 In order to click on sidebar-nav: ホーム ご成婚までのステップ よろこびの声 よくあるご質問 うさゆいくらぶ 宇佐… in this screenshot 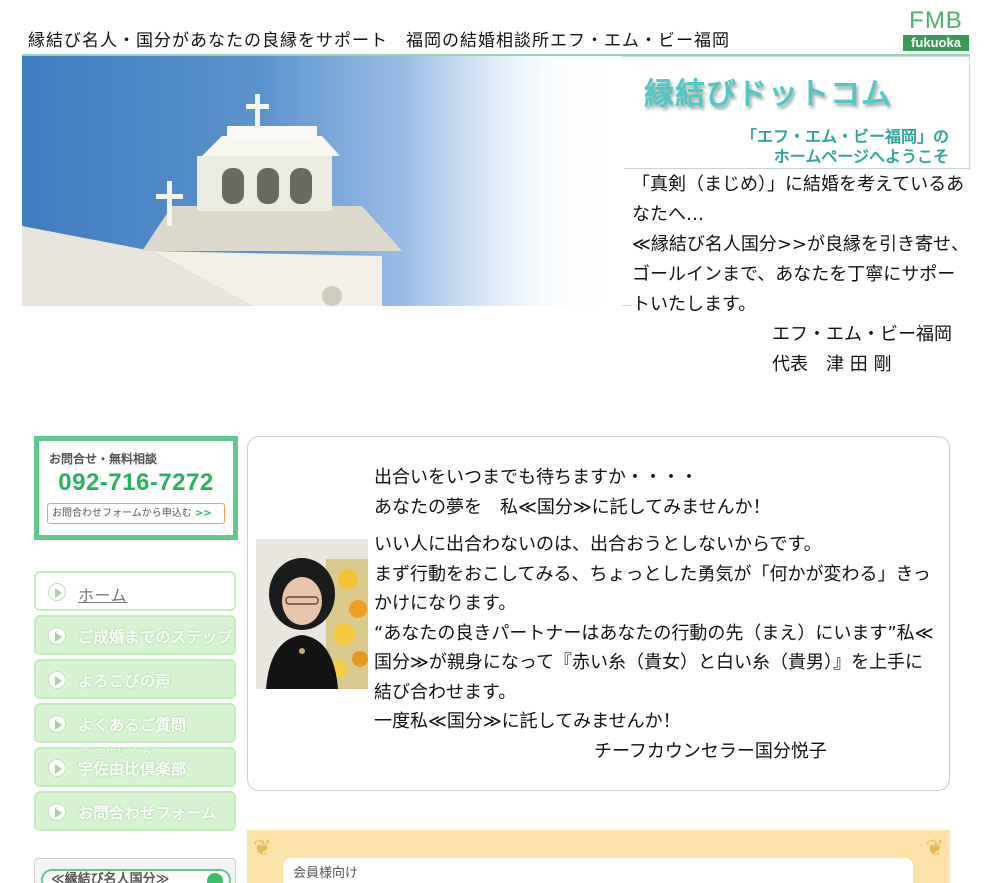, I will do `click(135, 703)`.